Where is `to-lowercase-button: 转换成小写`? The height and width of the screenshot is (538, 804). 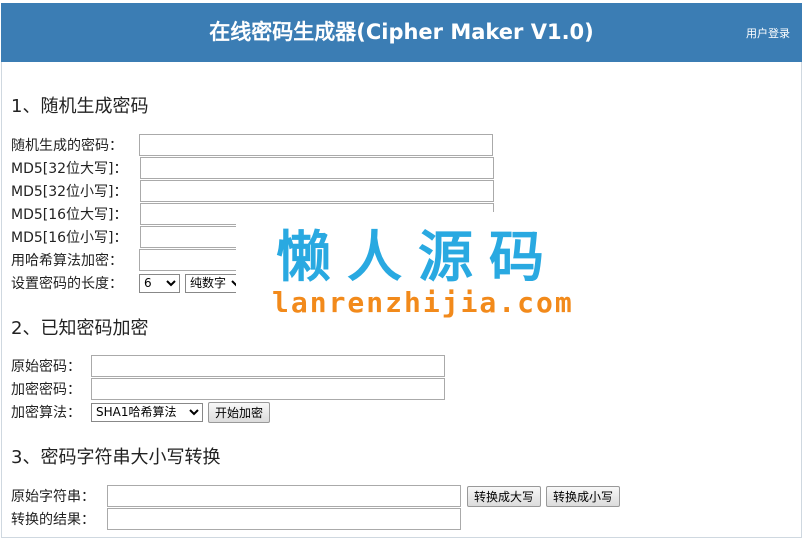 to-lowercase-button: 转换成小写 is located at coordinates (583, 496).